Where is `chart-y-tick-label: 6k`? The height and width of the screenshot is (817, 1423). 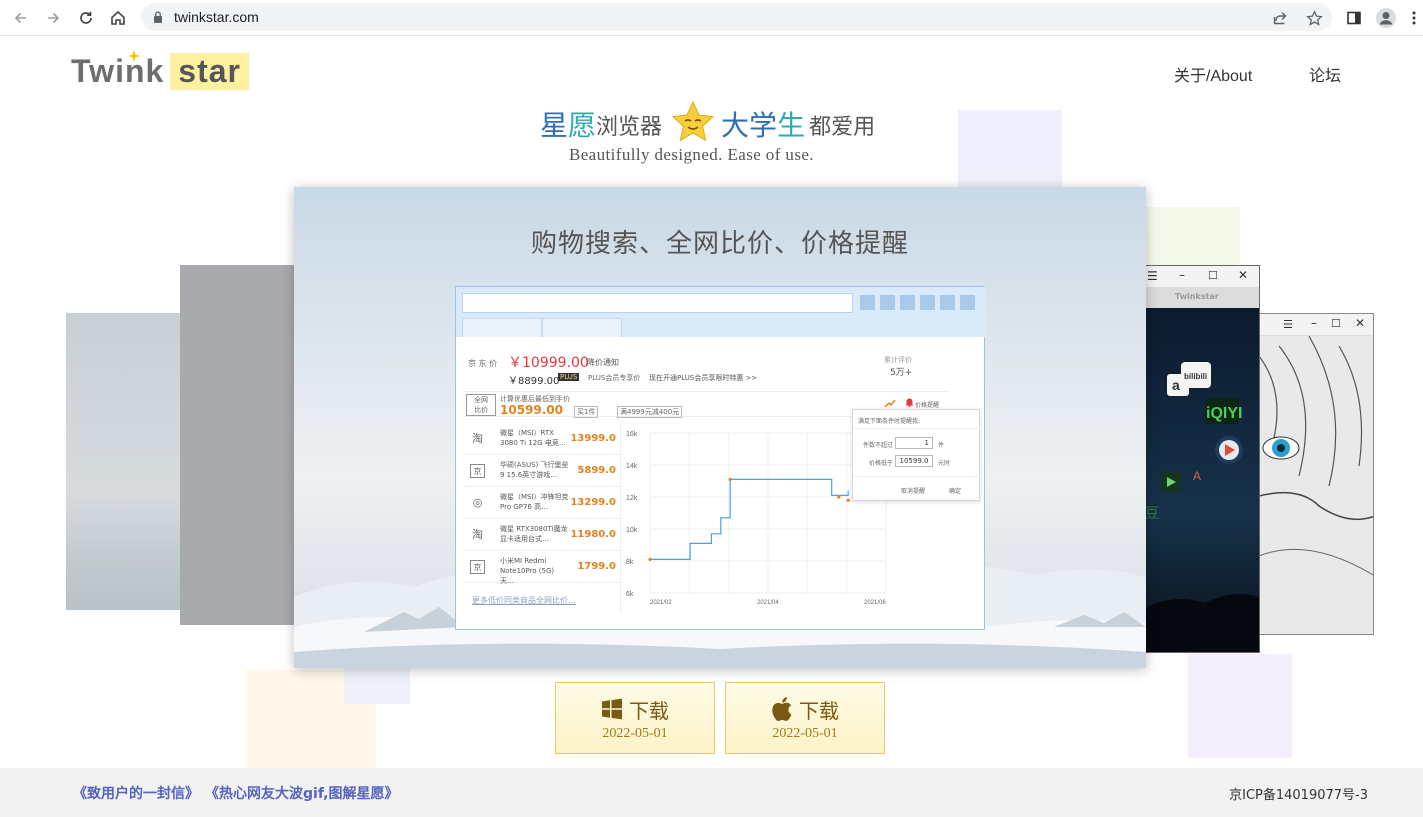 chart-y-tick-label: 6k is located at coordinates (630, 594).